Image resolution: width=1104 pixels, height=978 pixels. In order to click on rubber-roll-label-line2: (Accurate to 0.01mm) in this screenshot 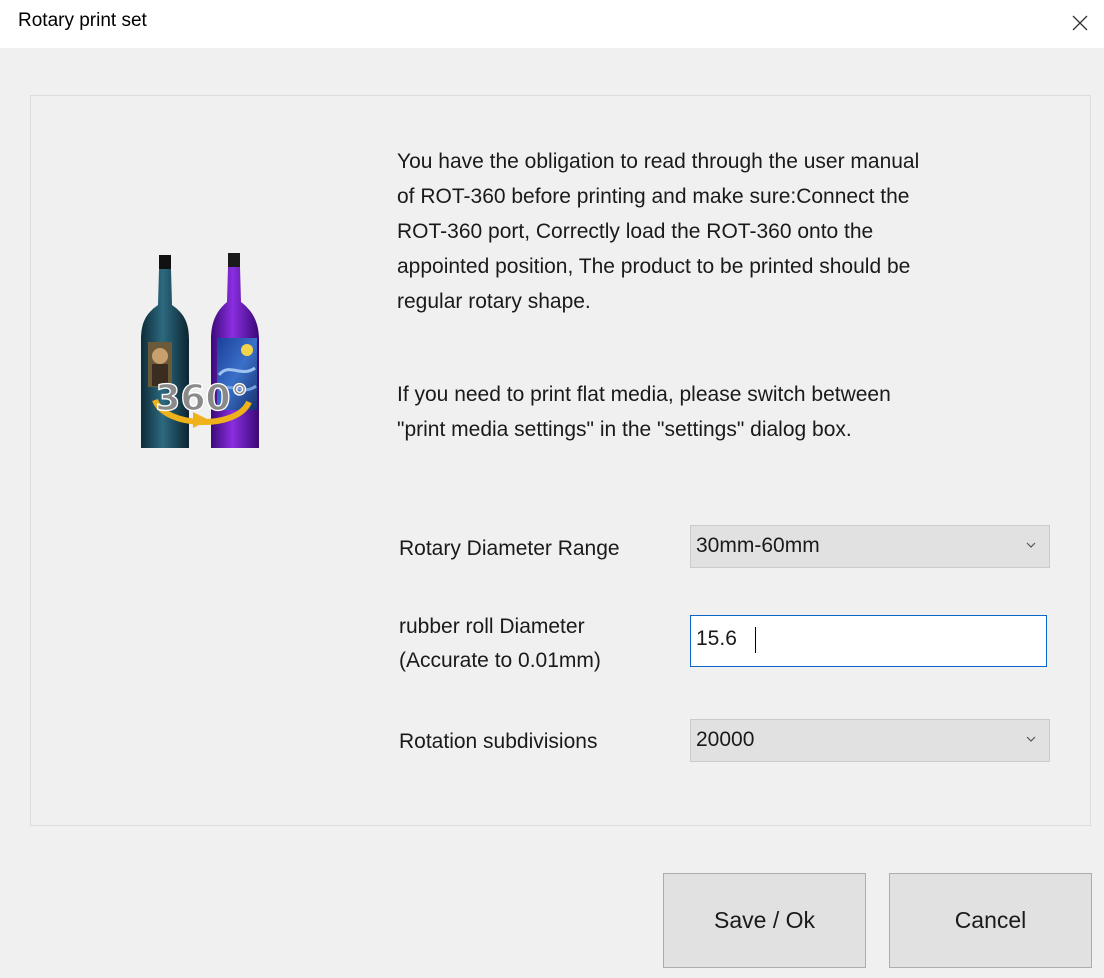, I will do `click(500, 660)`.